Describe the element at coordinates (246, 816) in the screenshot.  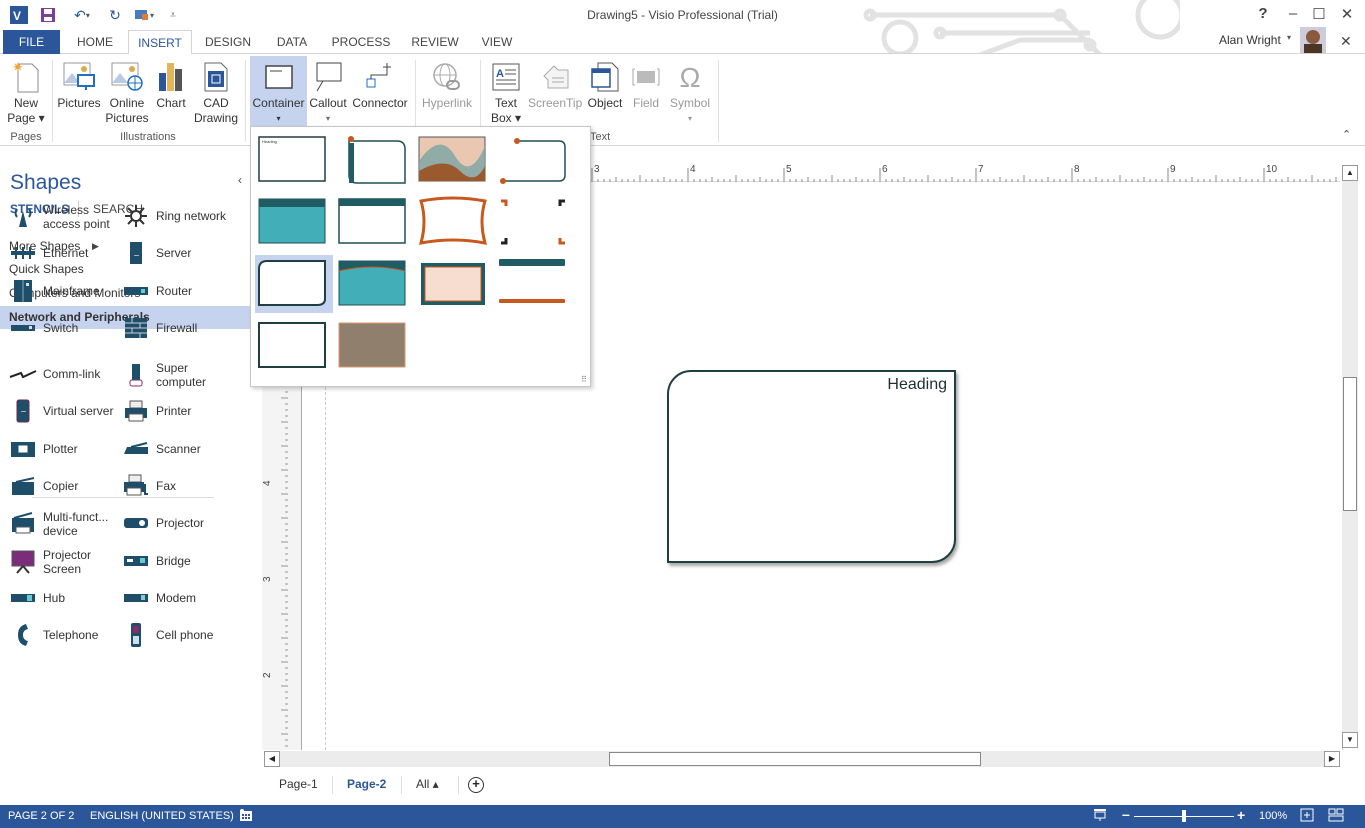
I see `macro-recording-icon` at that location.